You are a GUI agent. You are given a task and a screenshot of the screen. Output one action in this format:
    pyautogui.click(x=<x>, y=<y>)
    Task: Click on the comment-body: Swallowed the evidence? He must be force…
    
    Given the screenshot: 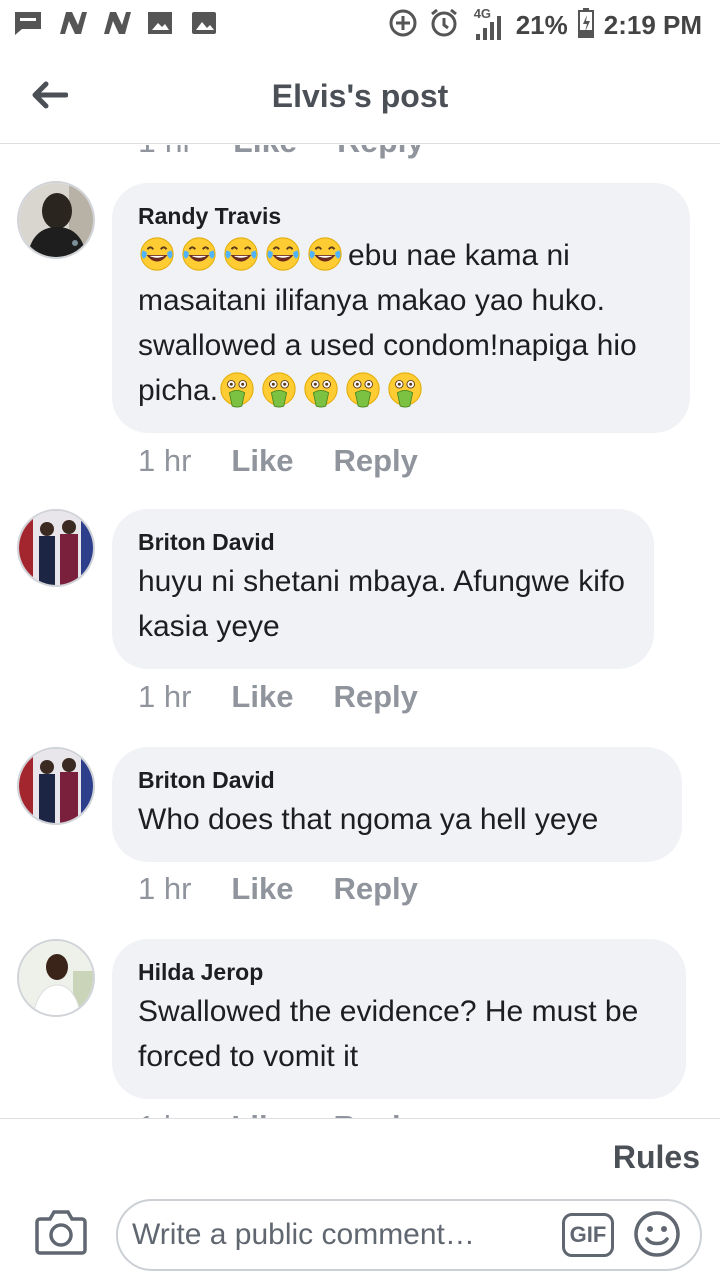 What is the action you would take?
    pyautogui.click(x=388, y=1034)
    